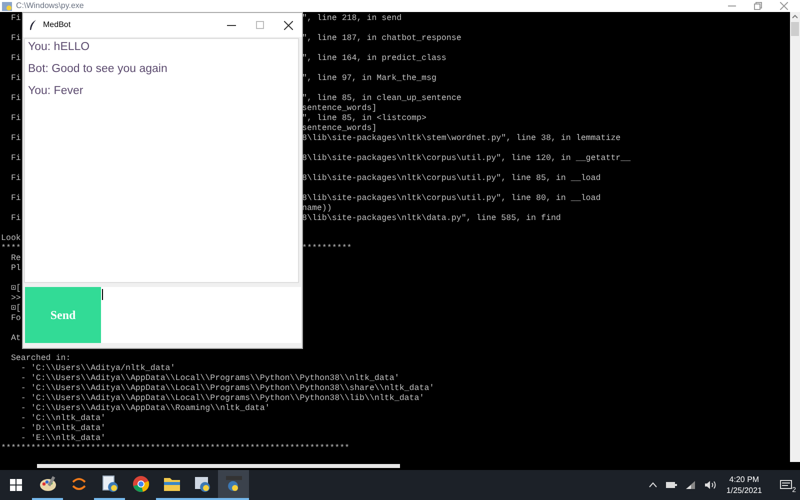 The image size is (800, 500). I want to click on console-text: 8\lib\site-packages\nltk\stem\wordnet.py", line 38, in lemmatize, so click(461, 139).